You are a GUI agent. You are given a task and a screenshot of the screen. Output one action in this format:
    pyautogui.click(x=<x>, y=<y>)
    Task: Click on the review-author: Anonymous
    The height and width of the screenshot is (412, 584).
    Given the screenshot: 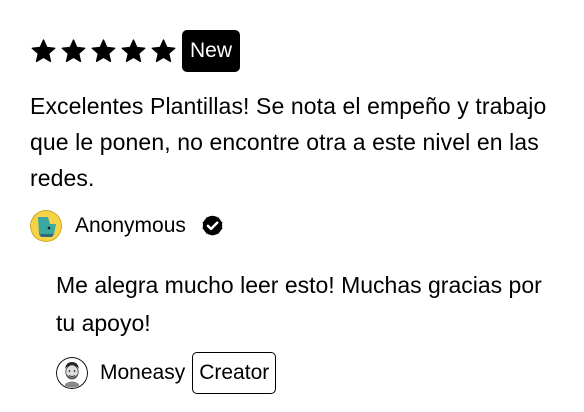 What is the action you would take?
    pyautogui.click(x=300, y=226)
    